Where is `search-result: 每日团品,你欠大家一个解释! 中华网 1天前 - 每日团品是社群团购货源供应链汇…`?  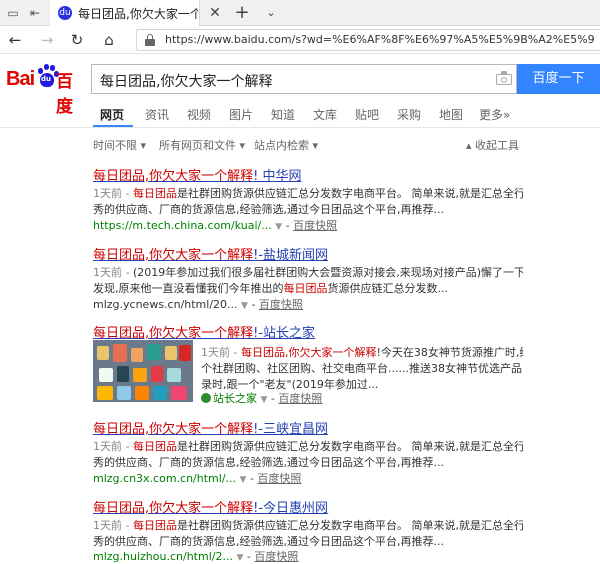
search-result: 每日团品,你欠大家一个解释! 中华网 1天前 - 每日团品是社群团购货源供应链汇… is located at coordinates (308, 199).